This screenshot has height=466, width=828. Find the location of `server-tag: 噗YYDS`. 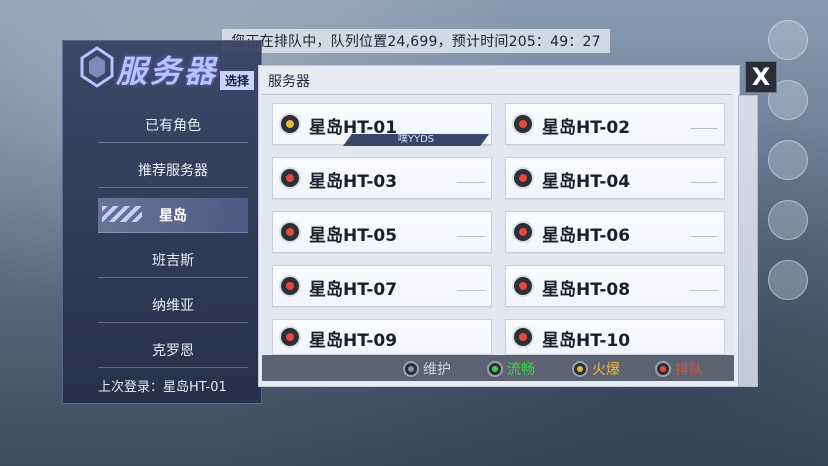

server-tag: 噗YYDS is located at coordinates (416, 140).